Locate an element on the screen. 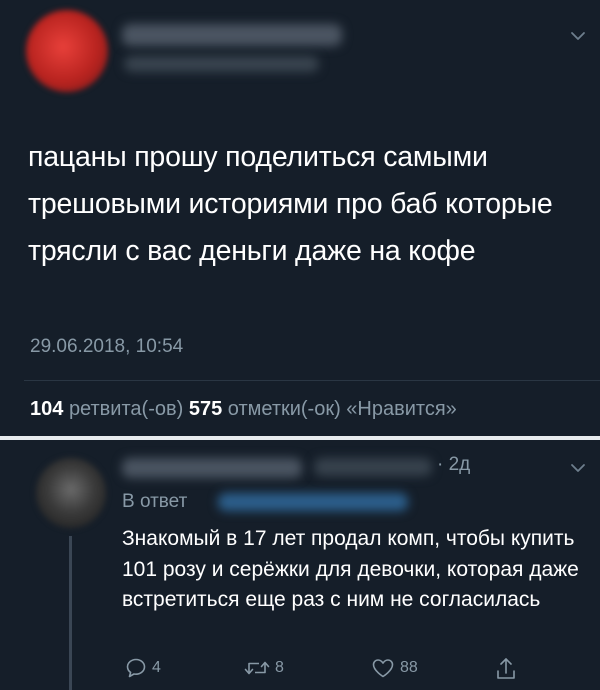 The height and width of the screenshot is (690, 600). retweet-button: 8 is located at coordinates (263, 668).